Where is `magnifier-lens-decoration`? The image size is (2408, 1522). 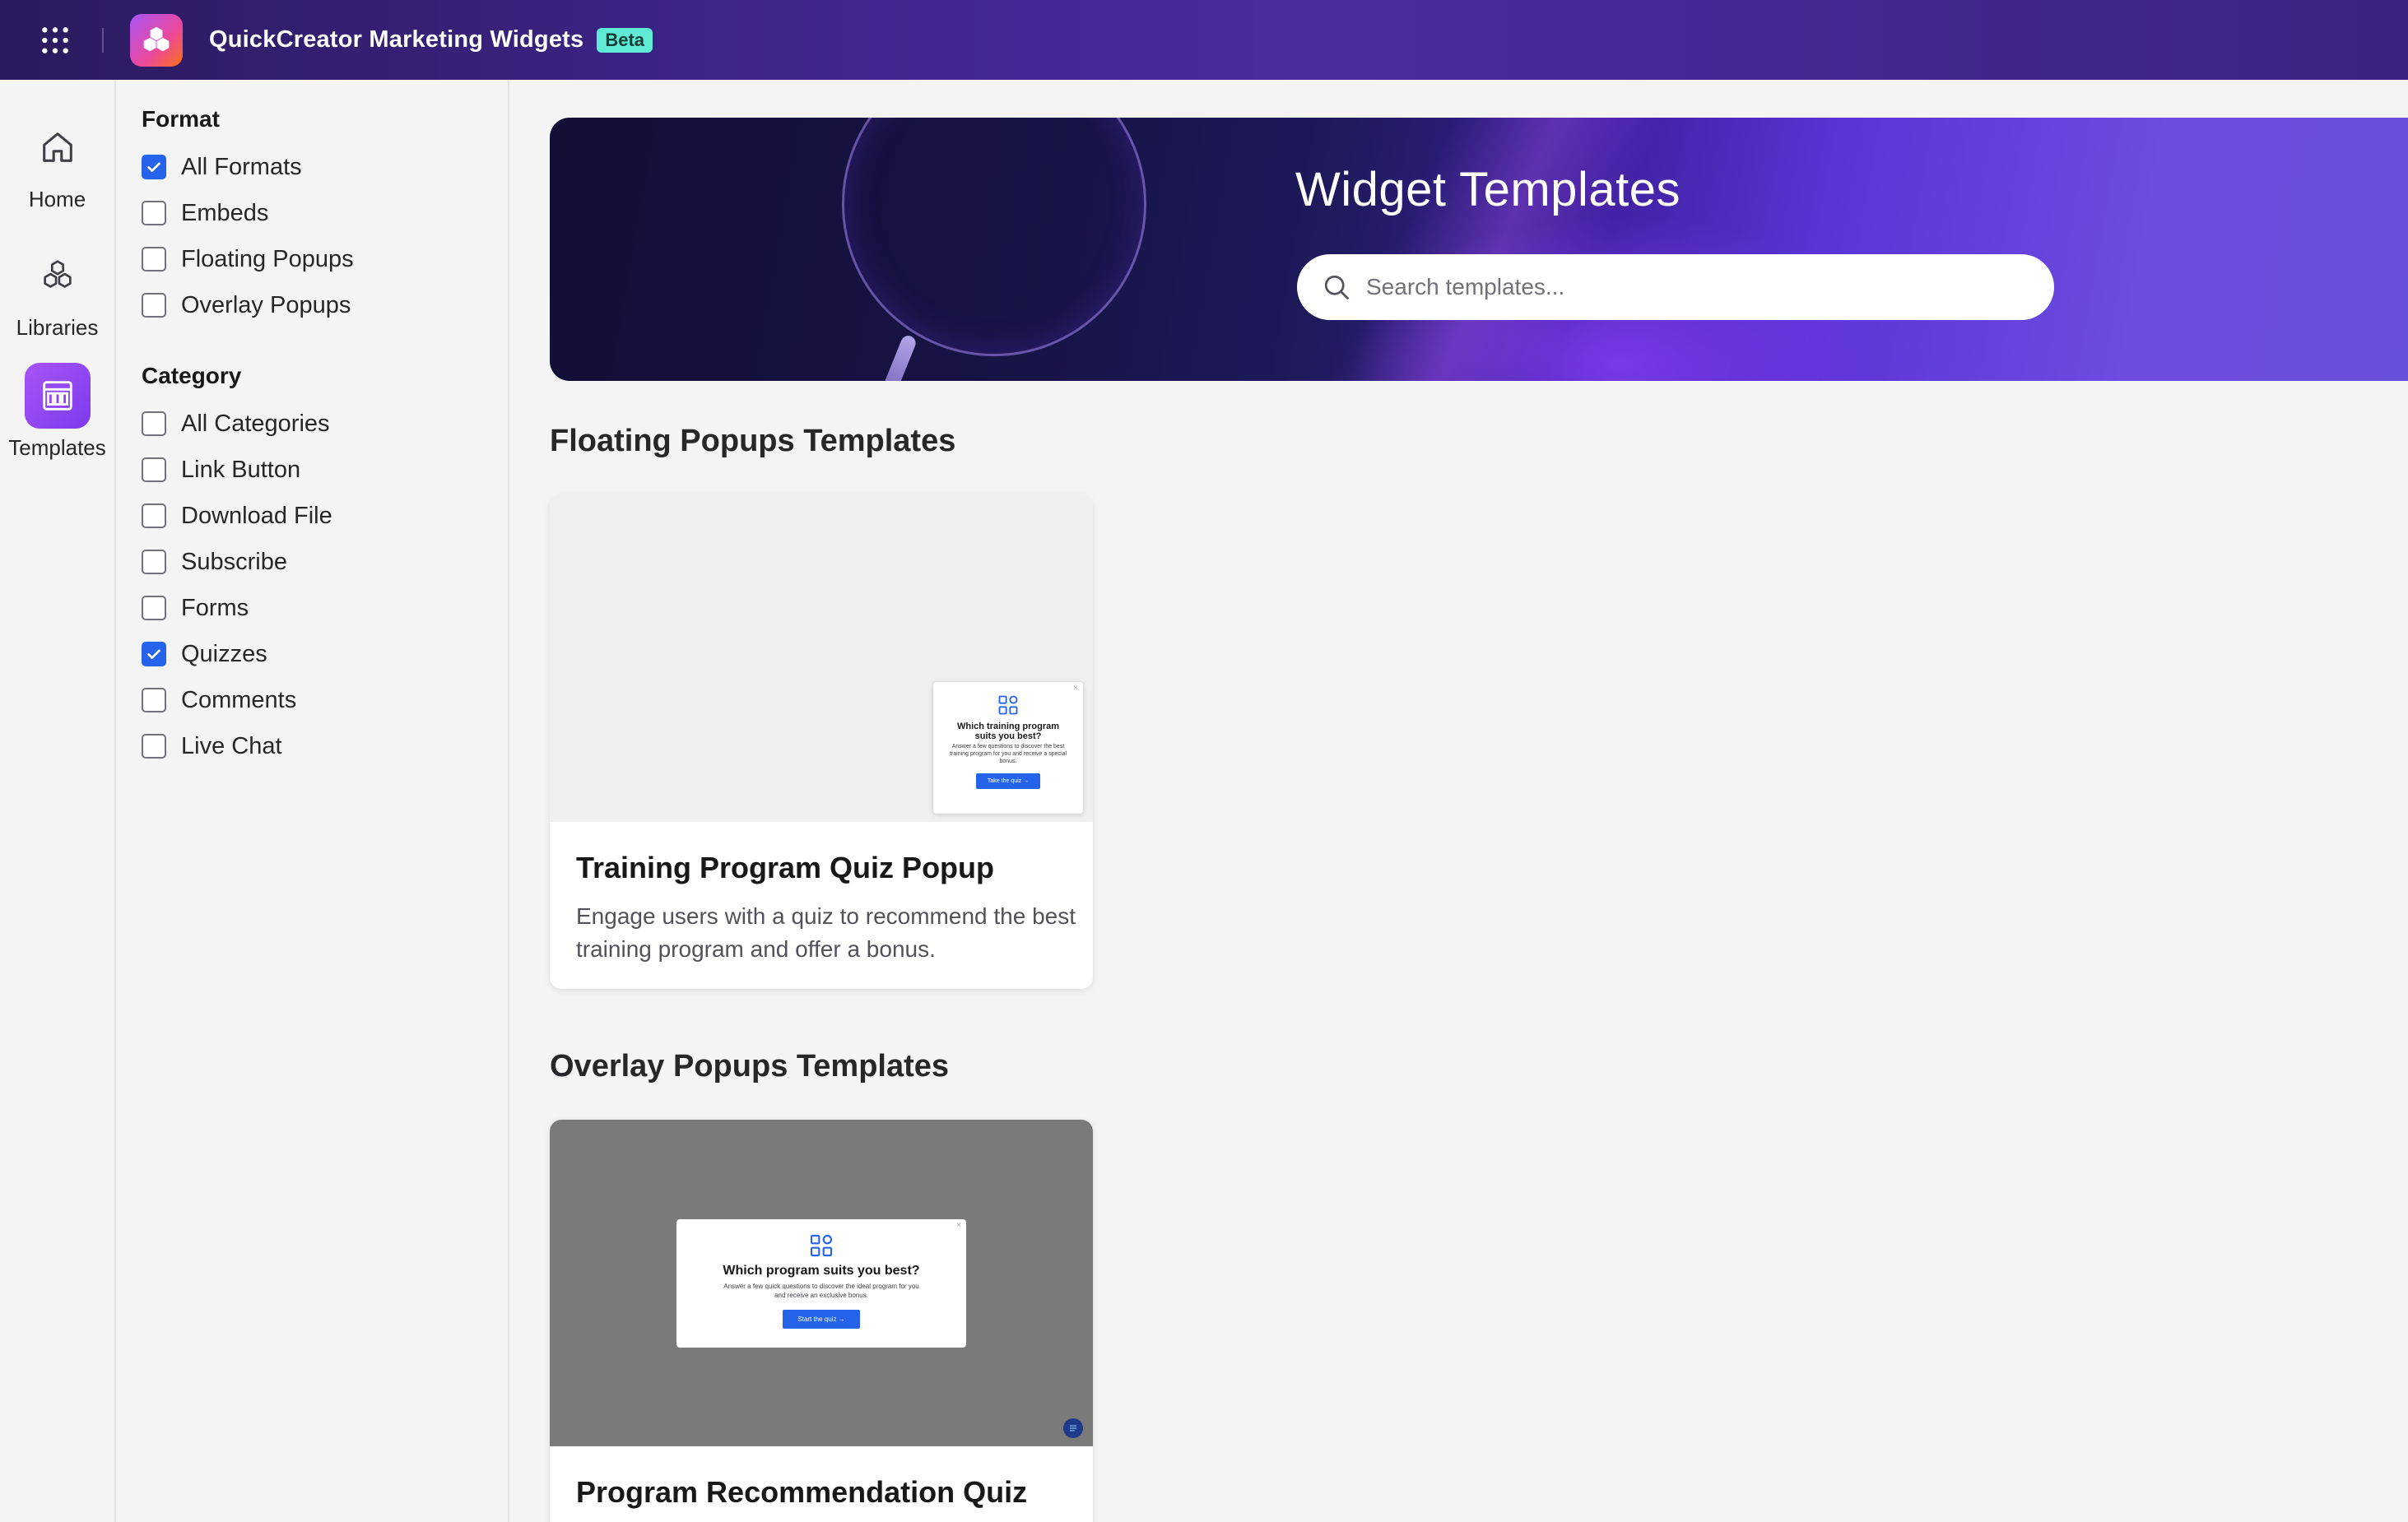 magnifier-lens-decoration is located at coordinates (994, 237).